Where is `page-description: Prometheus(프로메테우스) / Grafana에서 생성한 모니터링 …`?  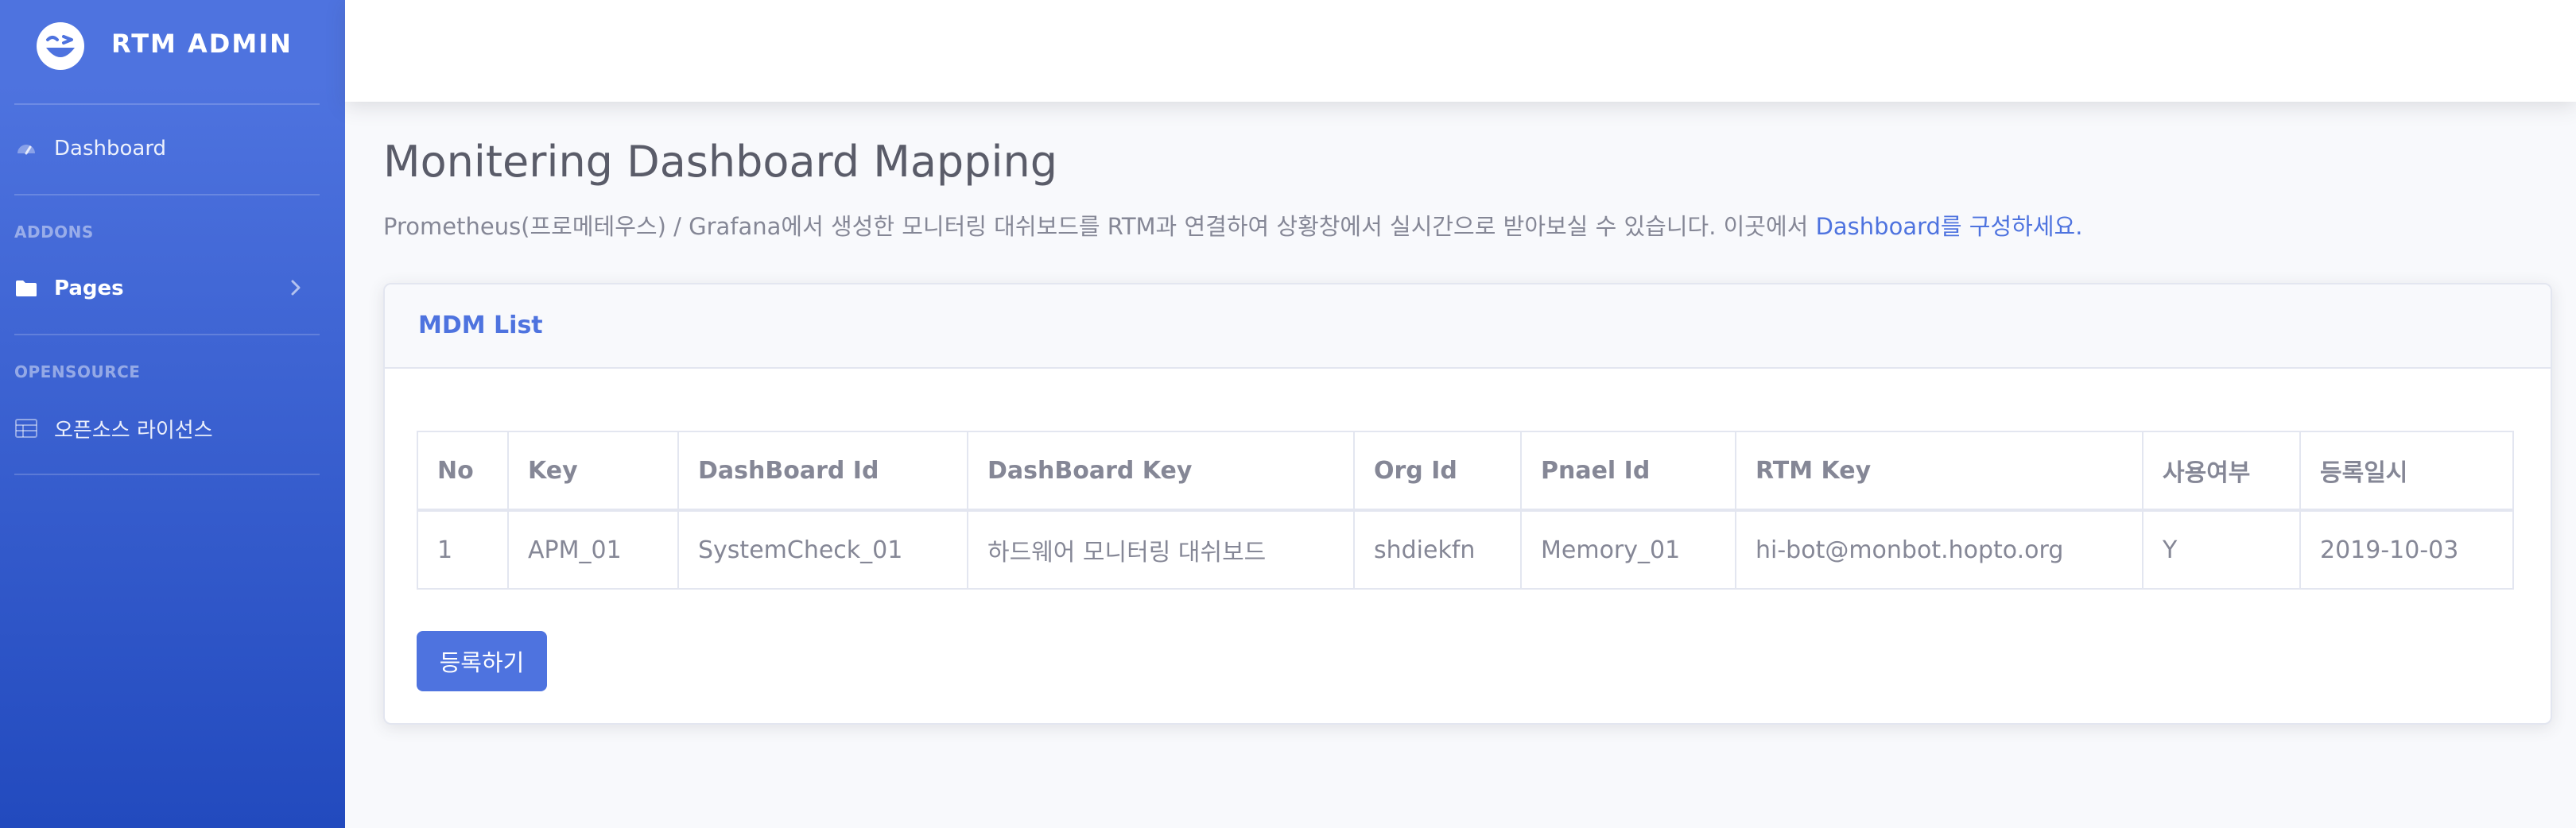 page-description: Prometheus(프로메테우스) / Grafana에서 생성한 모니터링 … is located at coordinates (1232, 225).